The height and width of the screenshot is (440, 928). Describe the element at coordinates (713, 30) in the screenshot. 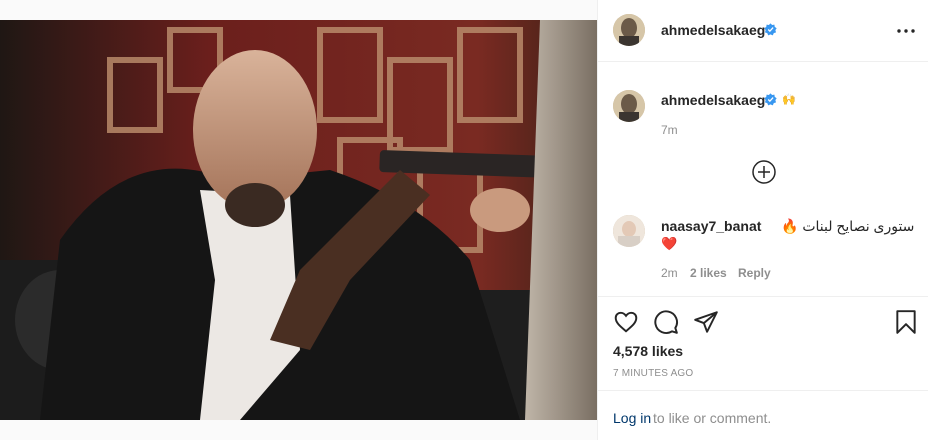

I see `author-username: ahmedelsakaeg` at that location.